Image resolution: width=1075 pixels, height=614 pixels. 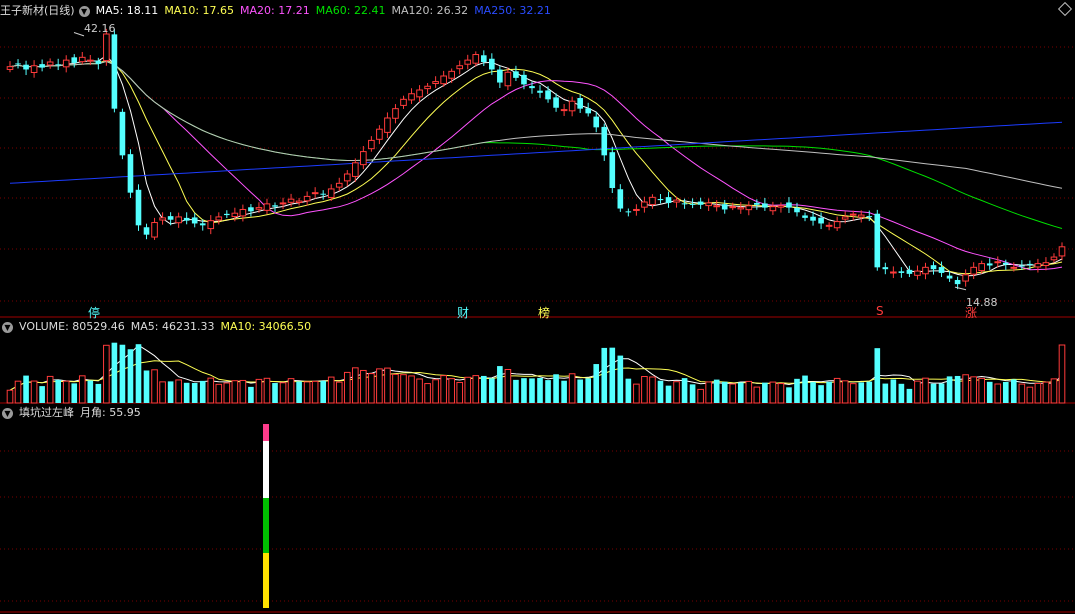 I want to click on indicator-segment, so click(x=266, y=580).